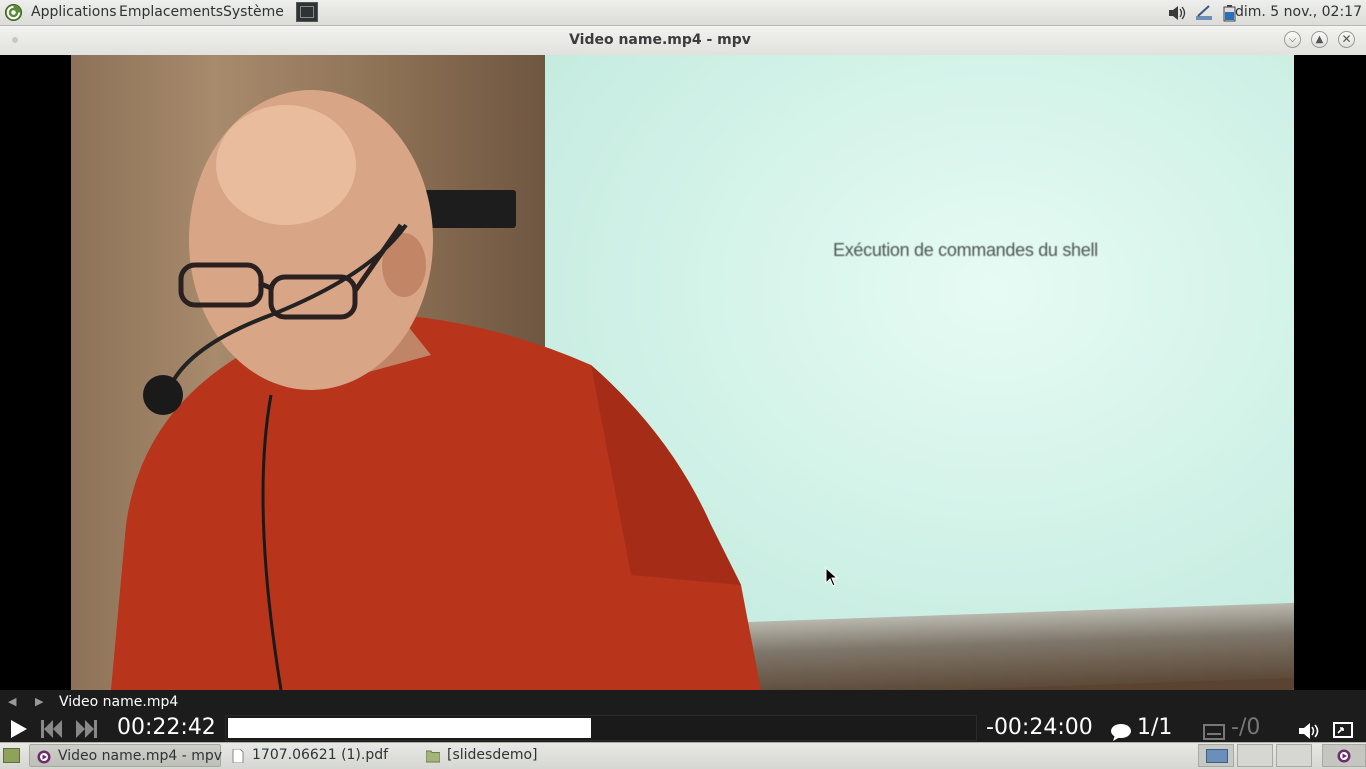  I want to click on seekbar-progress, so click(409, 728).